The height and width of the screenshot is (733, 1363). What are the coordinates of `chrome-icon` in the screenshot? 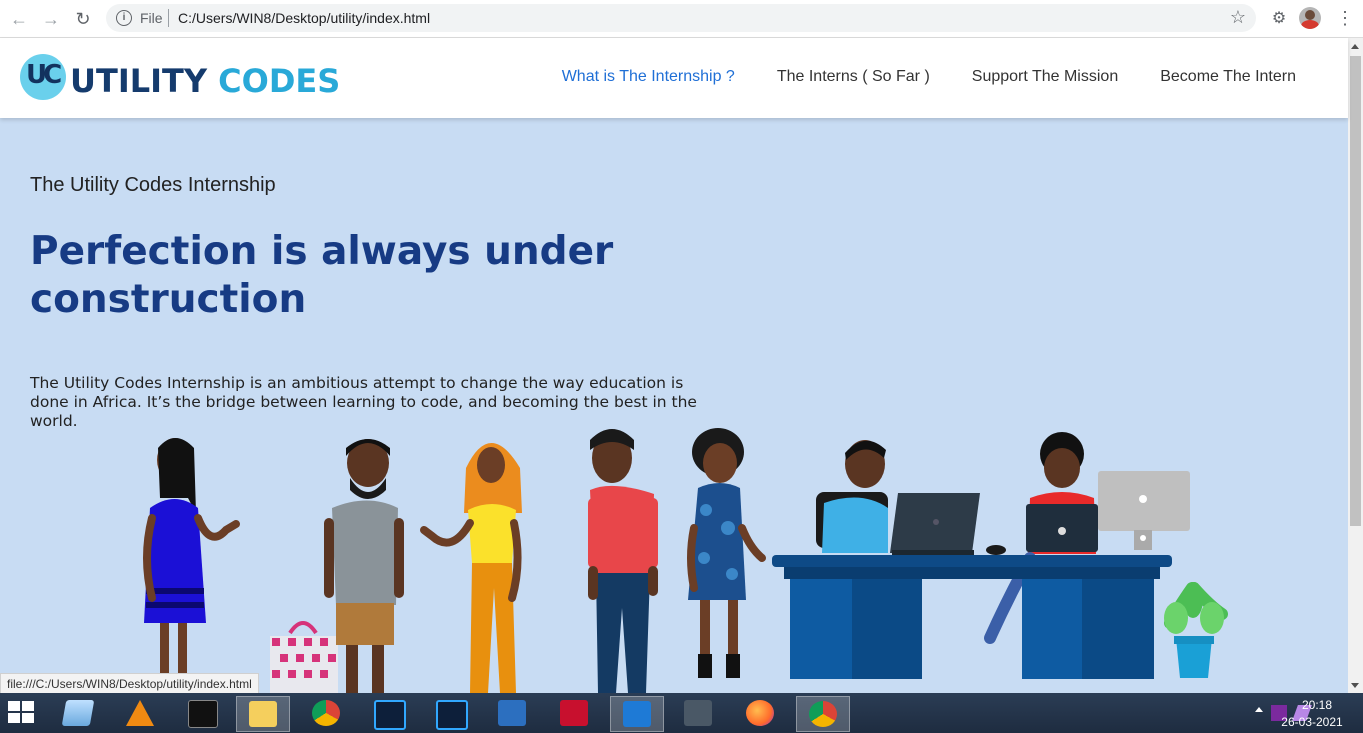 It's located at (326, 713).